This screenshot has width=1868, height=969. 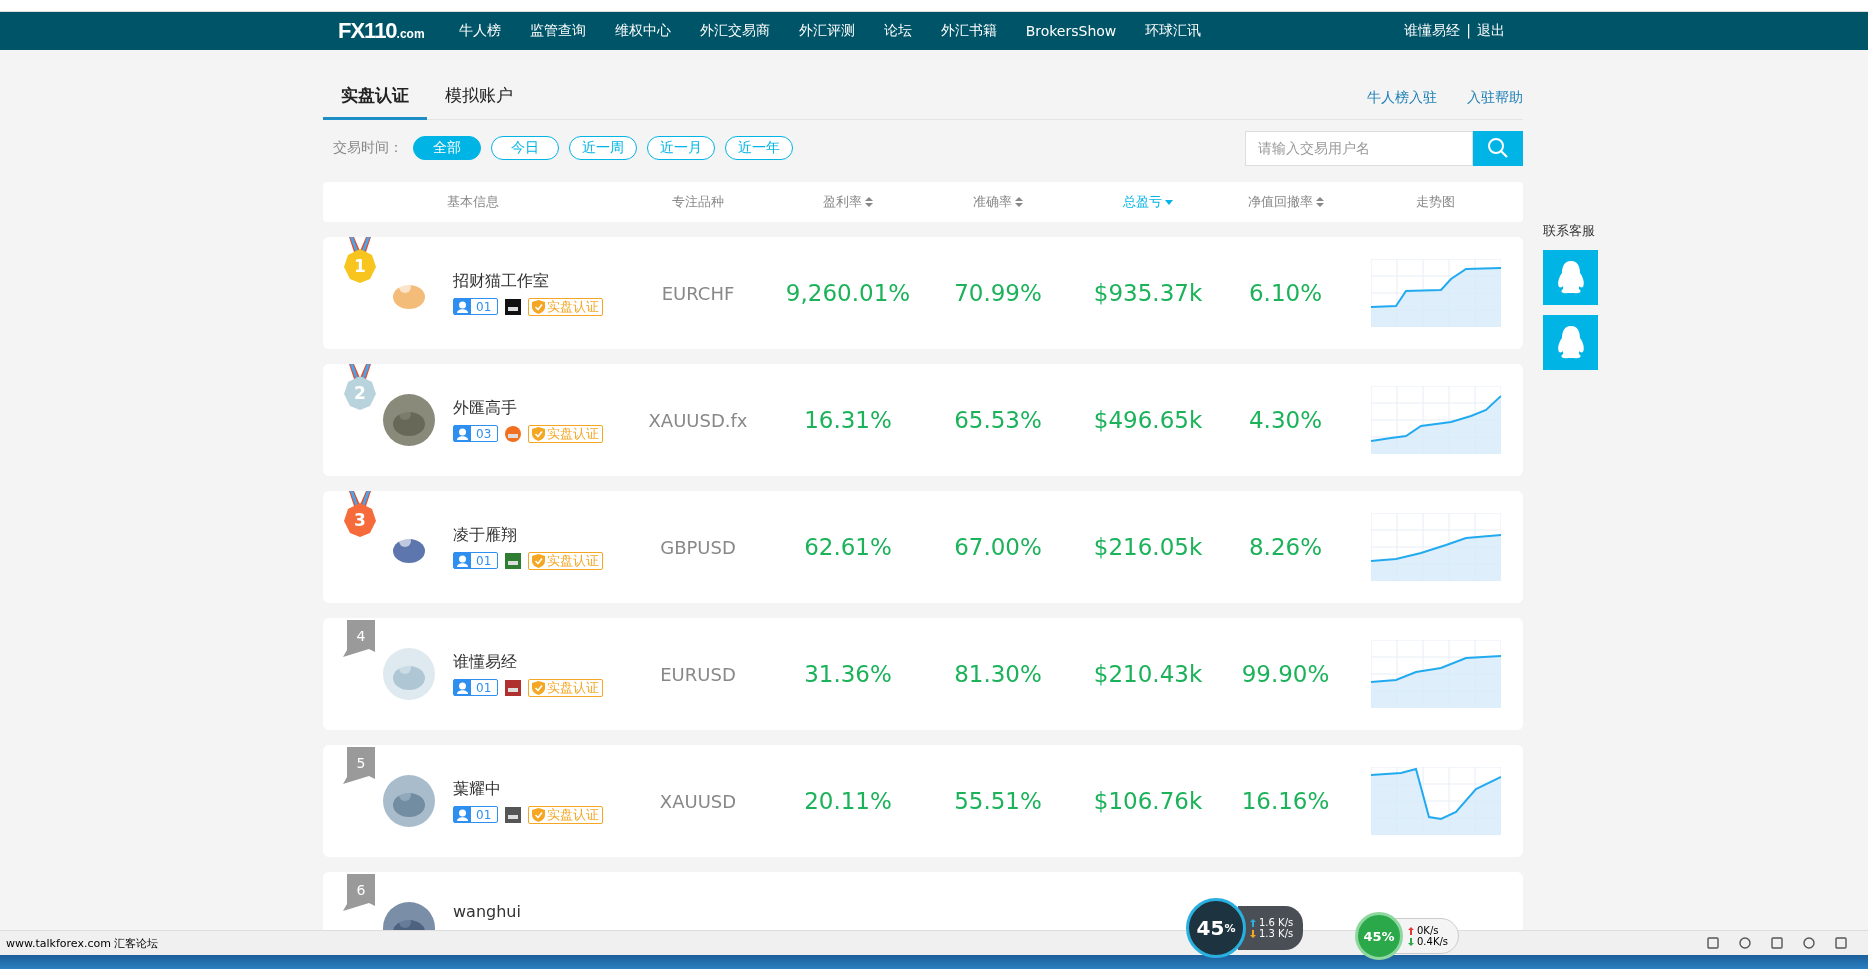 I want to click on nav-link: 监管查询, so click(x=557, y=31).